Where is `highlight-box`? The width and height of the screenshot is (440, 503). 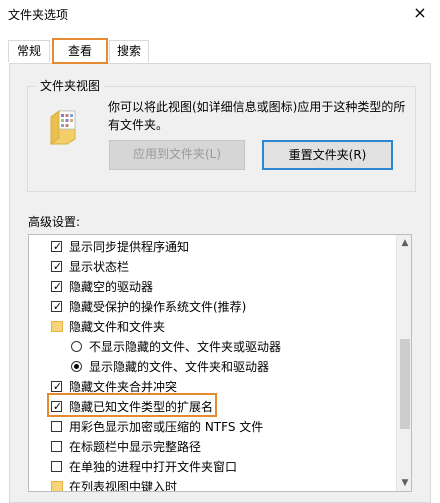 highlight-box is located at coordinates (132, 405).